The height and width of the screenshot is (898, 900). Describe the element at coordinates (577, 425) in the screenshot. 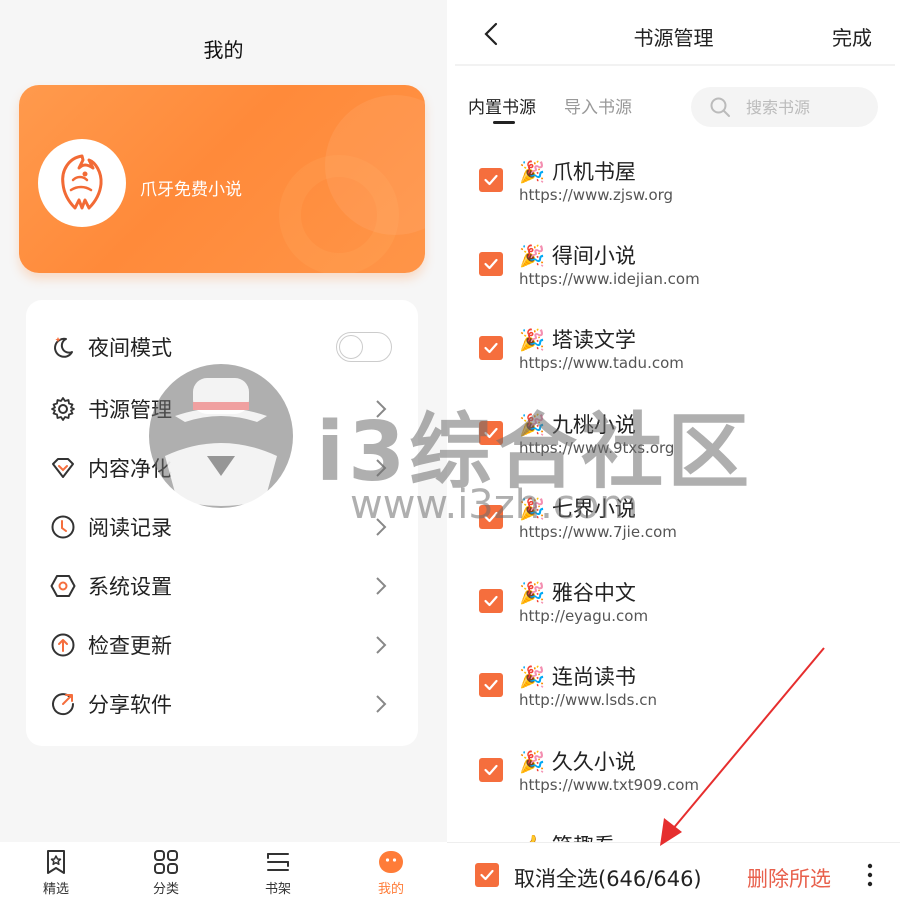

I see `source-name: 🎉 九桃小说` at that location.